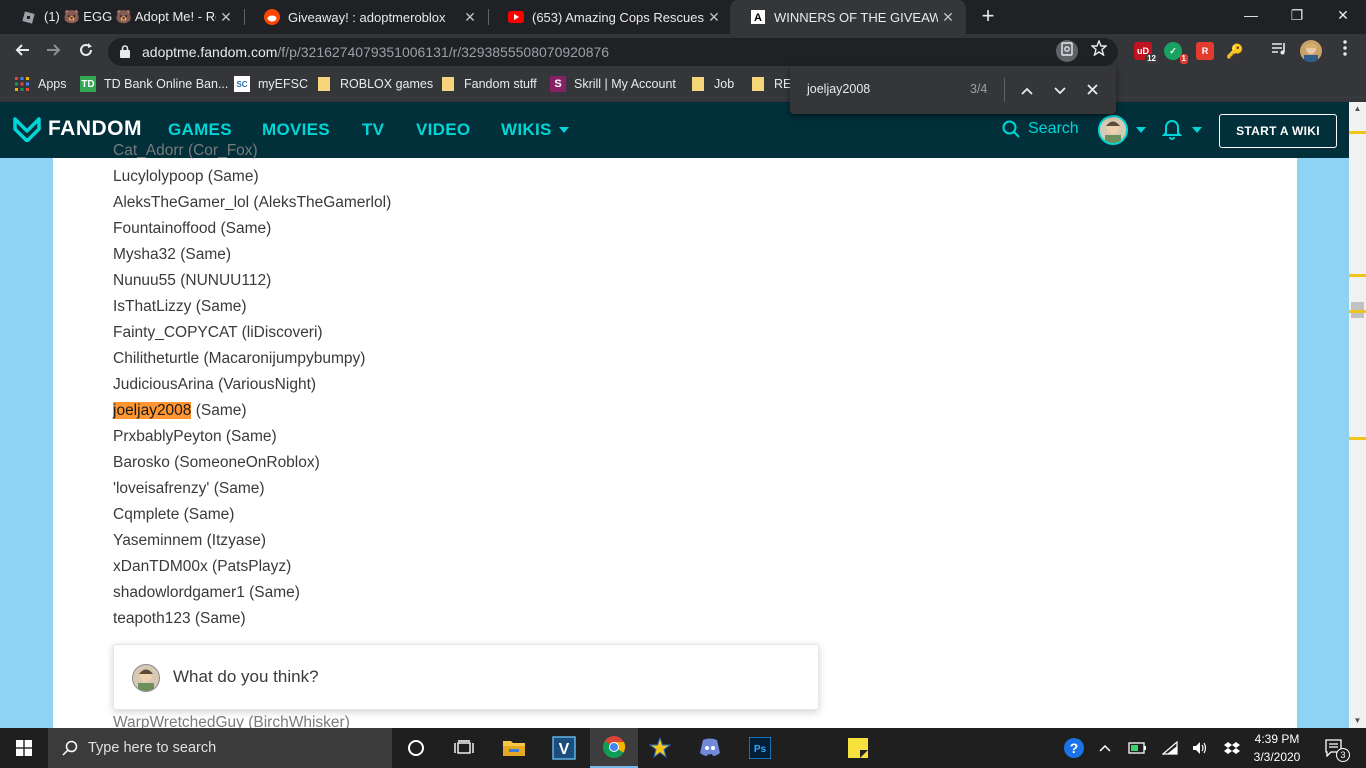 This screenshot has width=1366, height=768. I want to click on nav-tv: TV, so click(373, 130).